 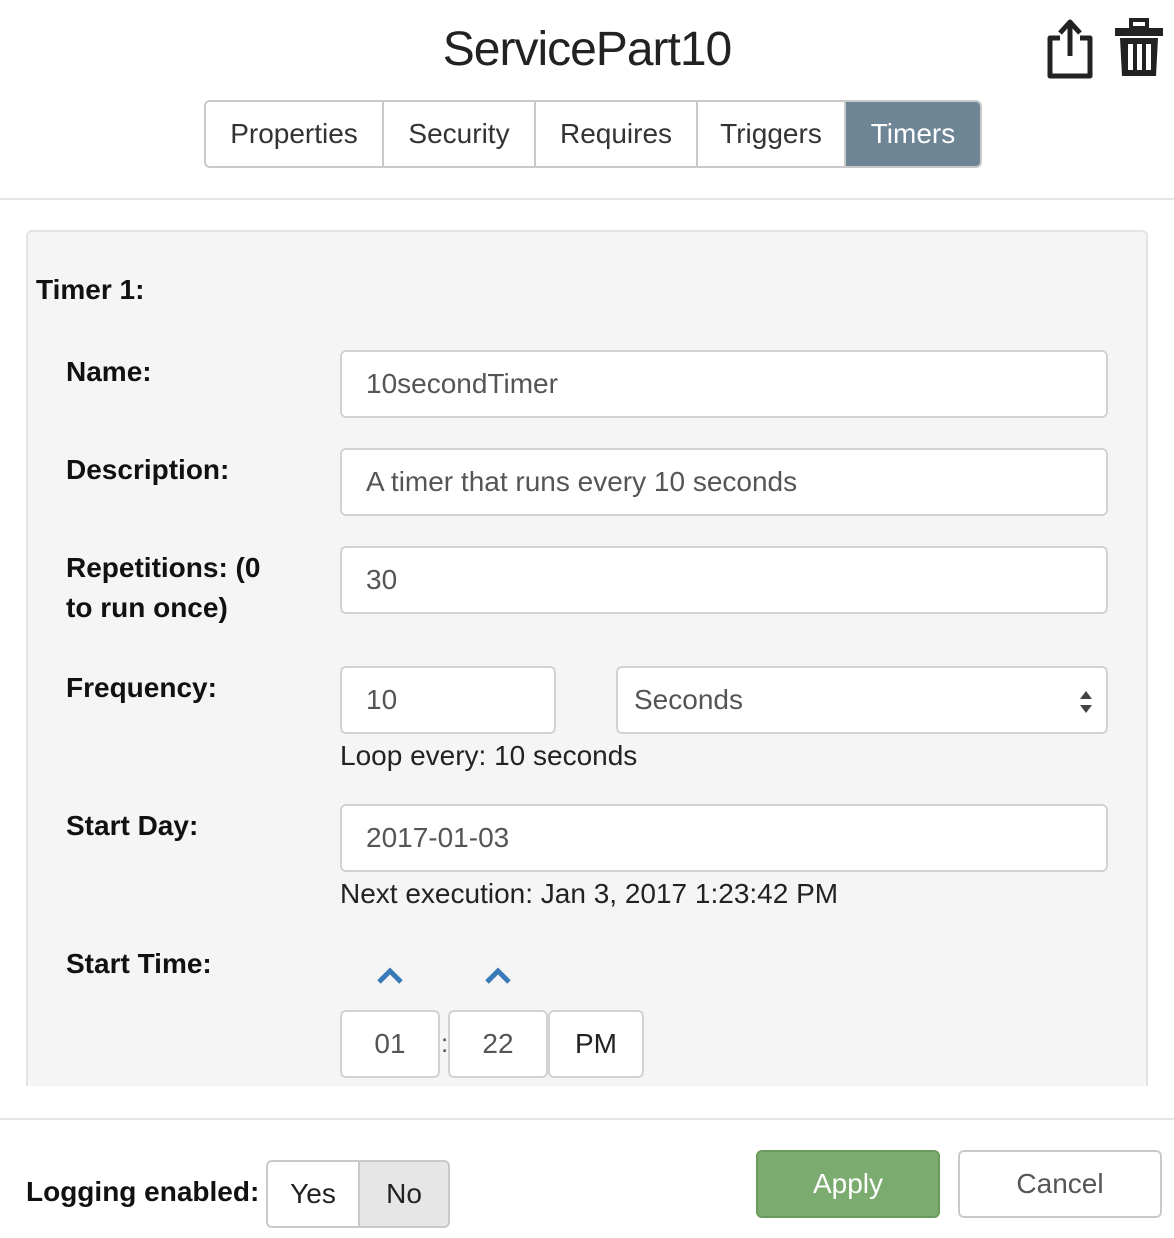 What do you see at coordinates (141, 687) in the screenshot?
I see `frequency-label: Frequency:` at bounding box center [141, 687].